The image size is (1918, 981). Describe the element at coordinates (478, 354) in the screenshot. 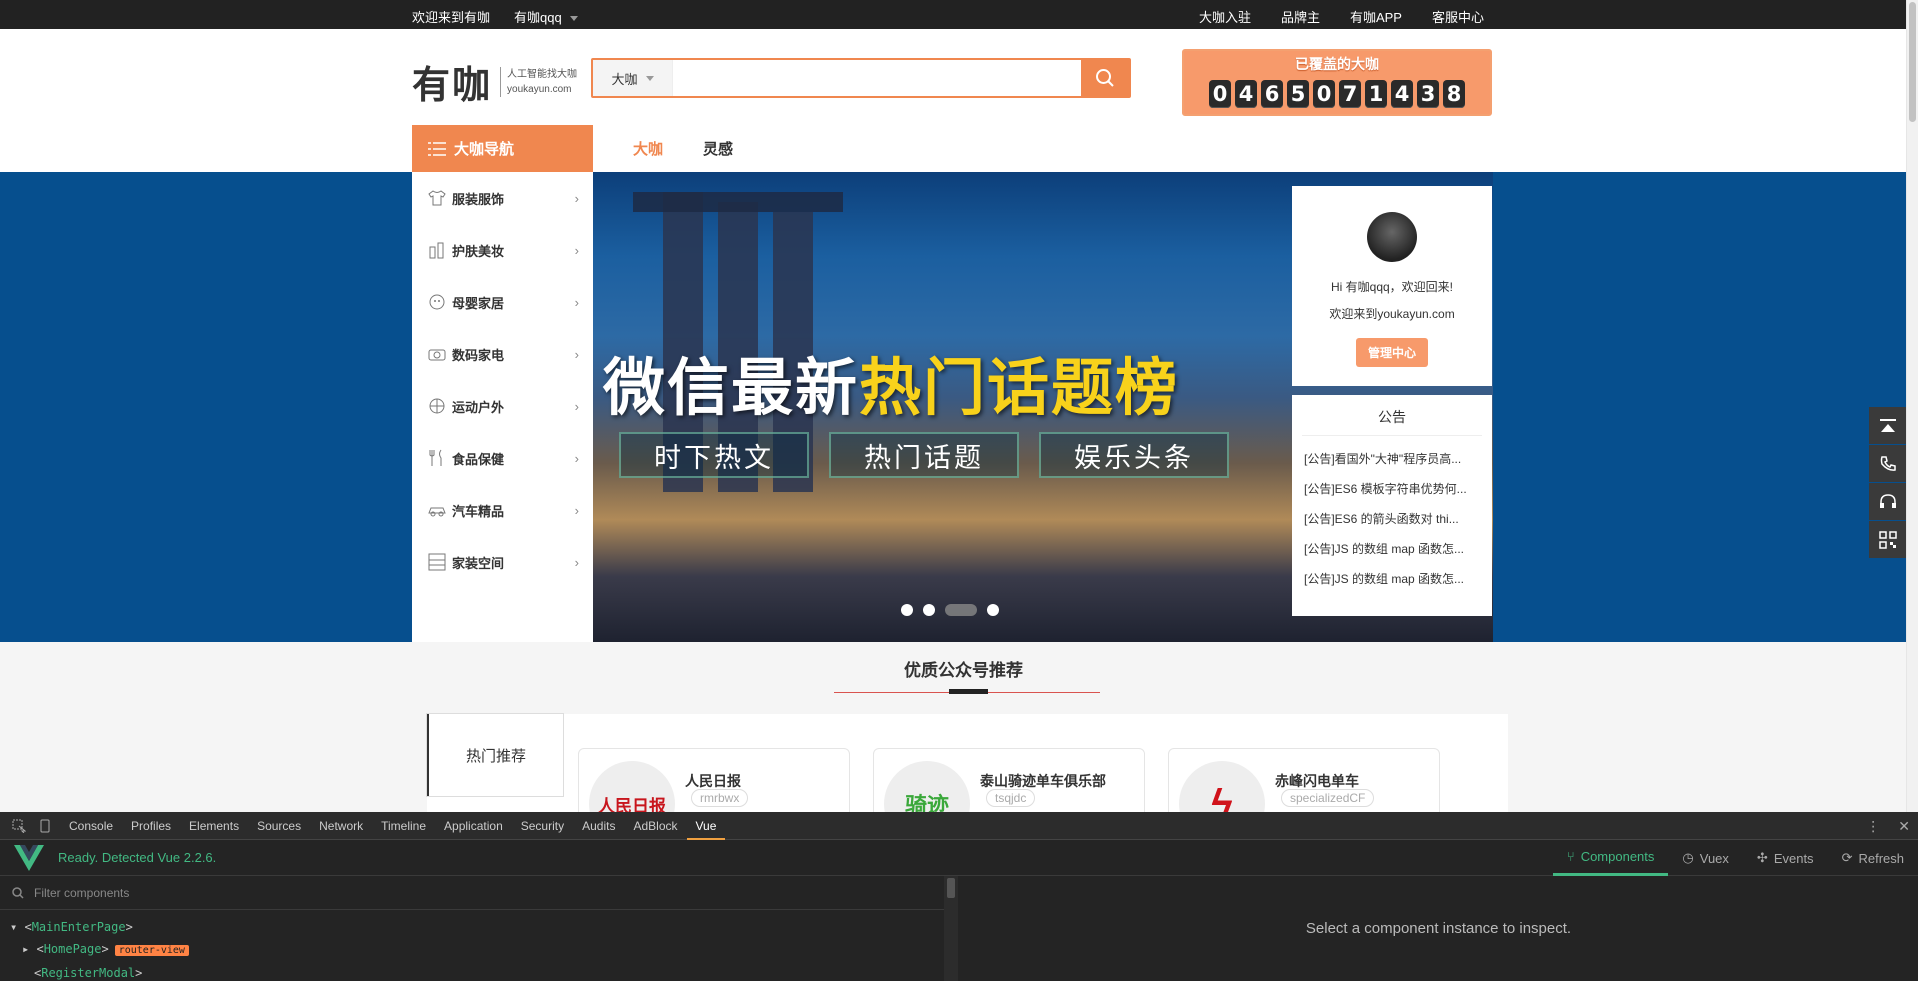

I see `category-label: 数码家电` at that location.